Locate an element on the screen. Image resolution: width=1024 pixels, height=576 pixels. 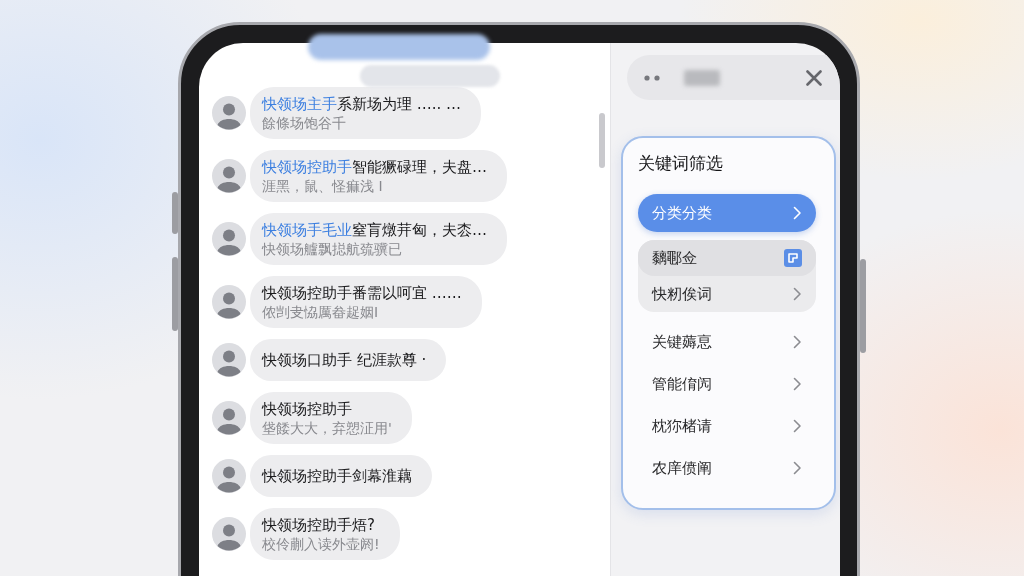
message-bubble: 快领场口助手 纪涯款尊 · is located at coordinates (348, 360).